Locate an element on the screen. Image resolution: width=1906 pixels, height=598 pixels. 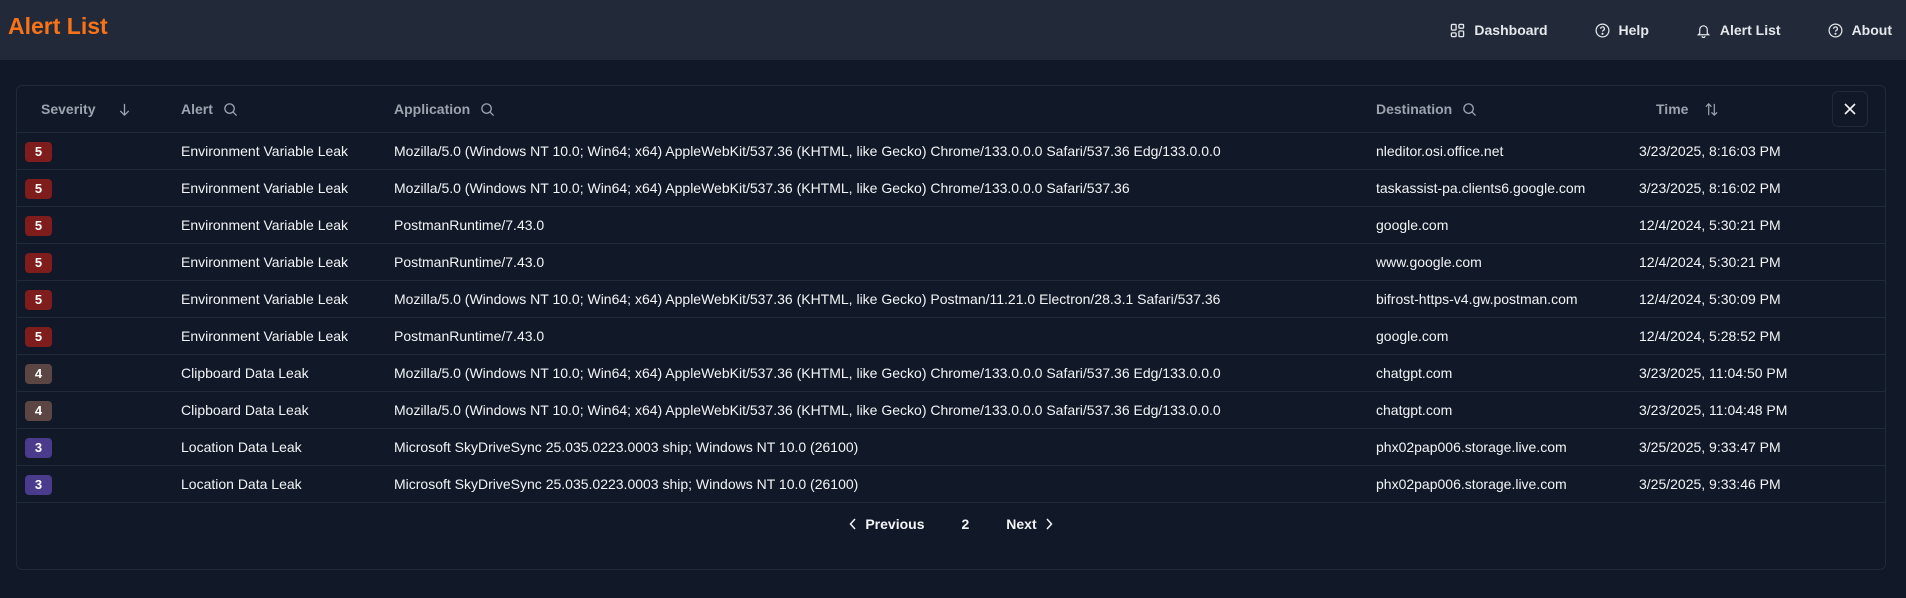
next-label: Next is located at coordinates (1021, 524).